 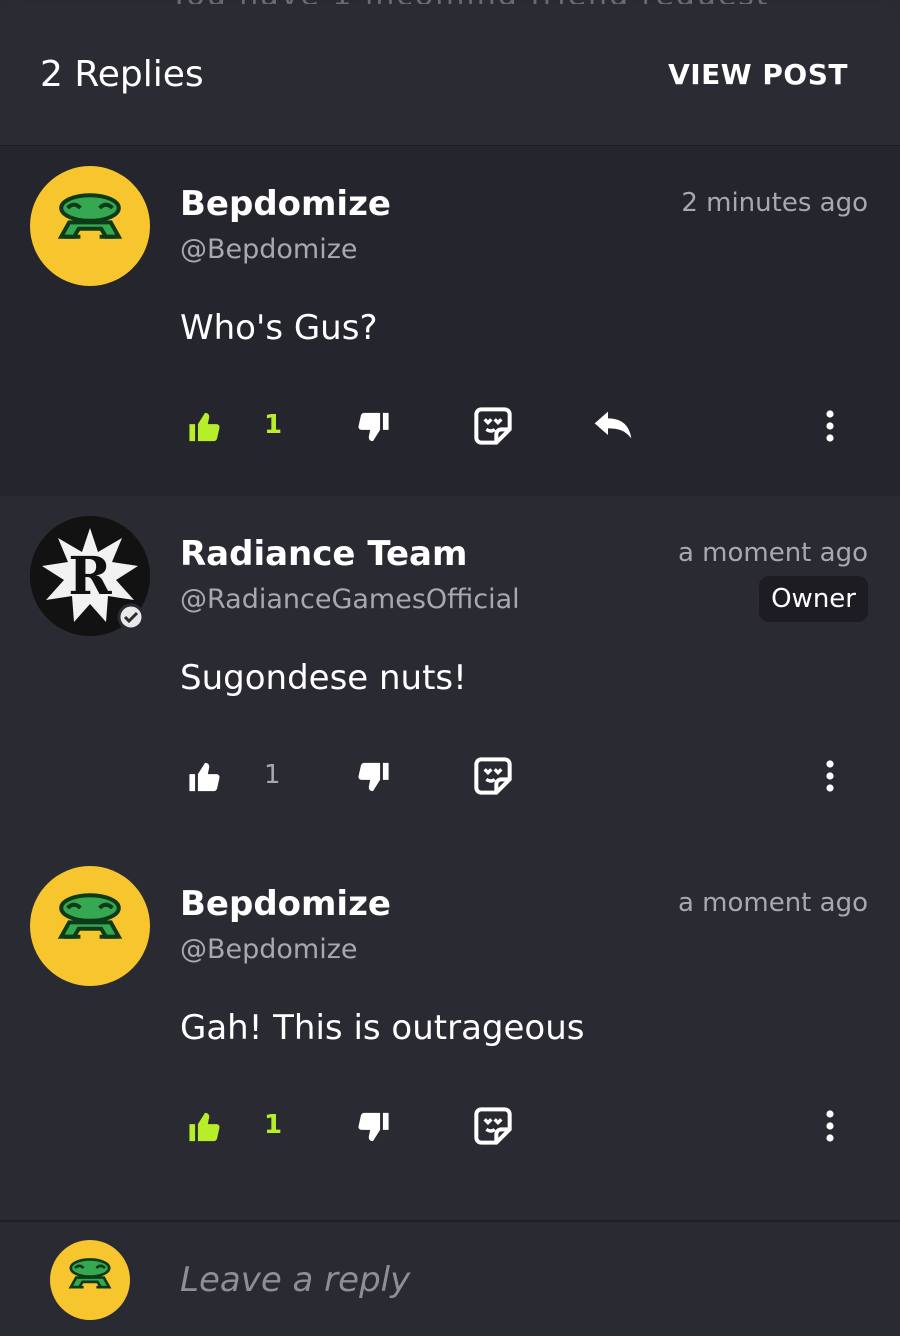 What do you see at coordinates (613, 425) in the screenshot?
I see `reply-arrow-icon` at bounding box center [613, 425].